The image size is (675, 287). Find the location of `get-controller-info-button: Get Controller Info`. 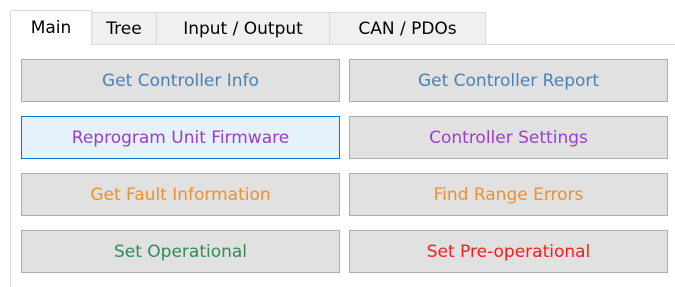

get-controller-info-button: Get Controller Info is located at coordinates (180, 80).